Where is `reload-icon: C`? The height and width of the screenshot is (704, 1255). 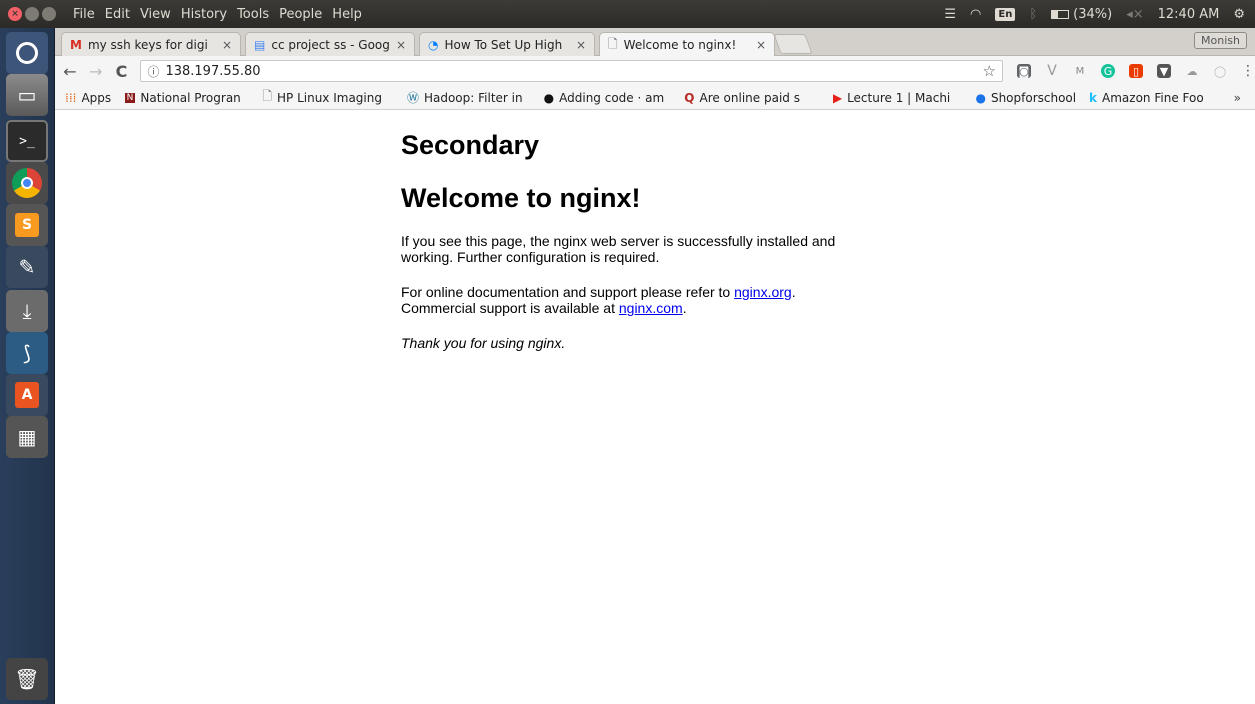 reload-icon: C is located at coordinates (122, 71).